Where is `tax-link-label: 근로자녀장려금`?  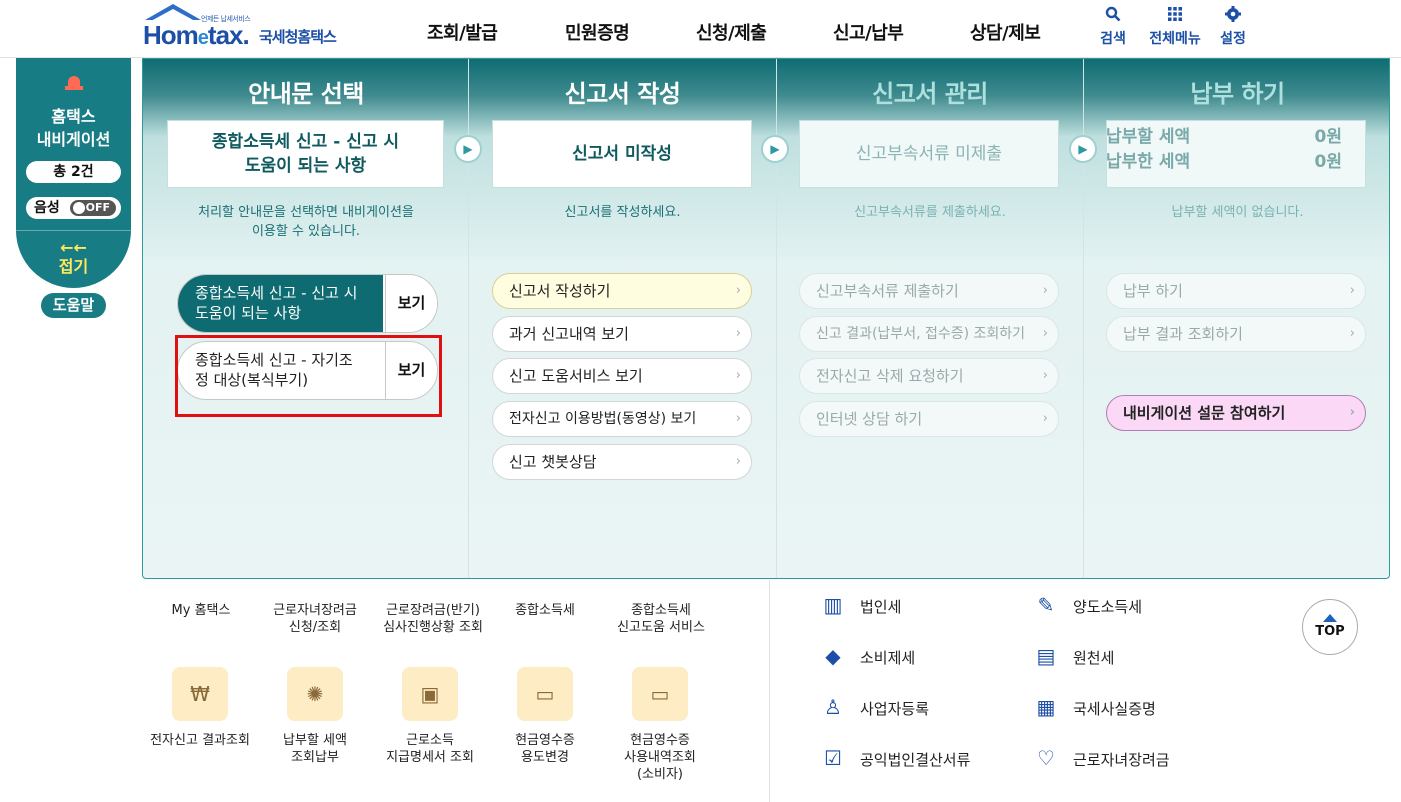 tax-link-label: 근로자녀장려금 is located at coordinates (1121, 760).